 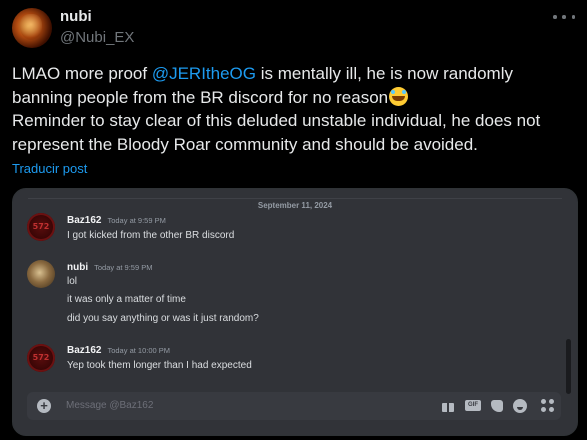 I want to click on emoji-picker-icon, so click(x=520, y=406).